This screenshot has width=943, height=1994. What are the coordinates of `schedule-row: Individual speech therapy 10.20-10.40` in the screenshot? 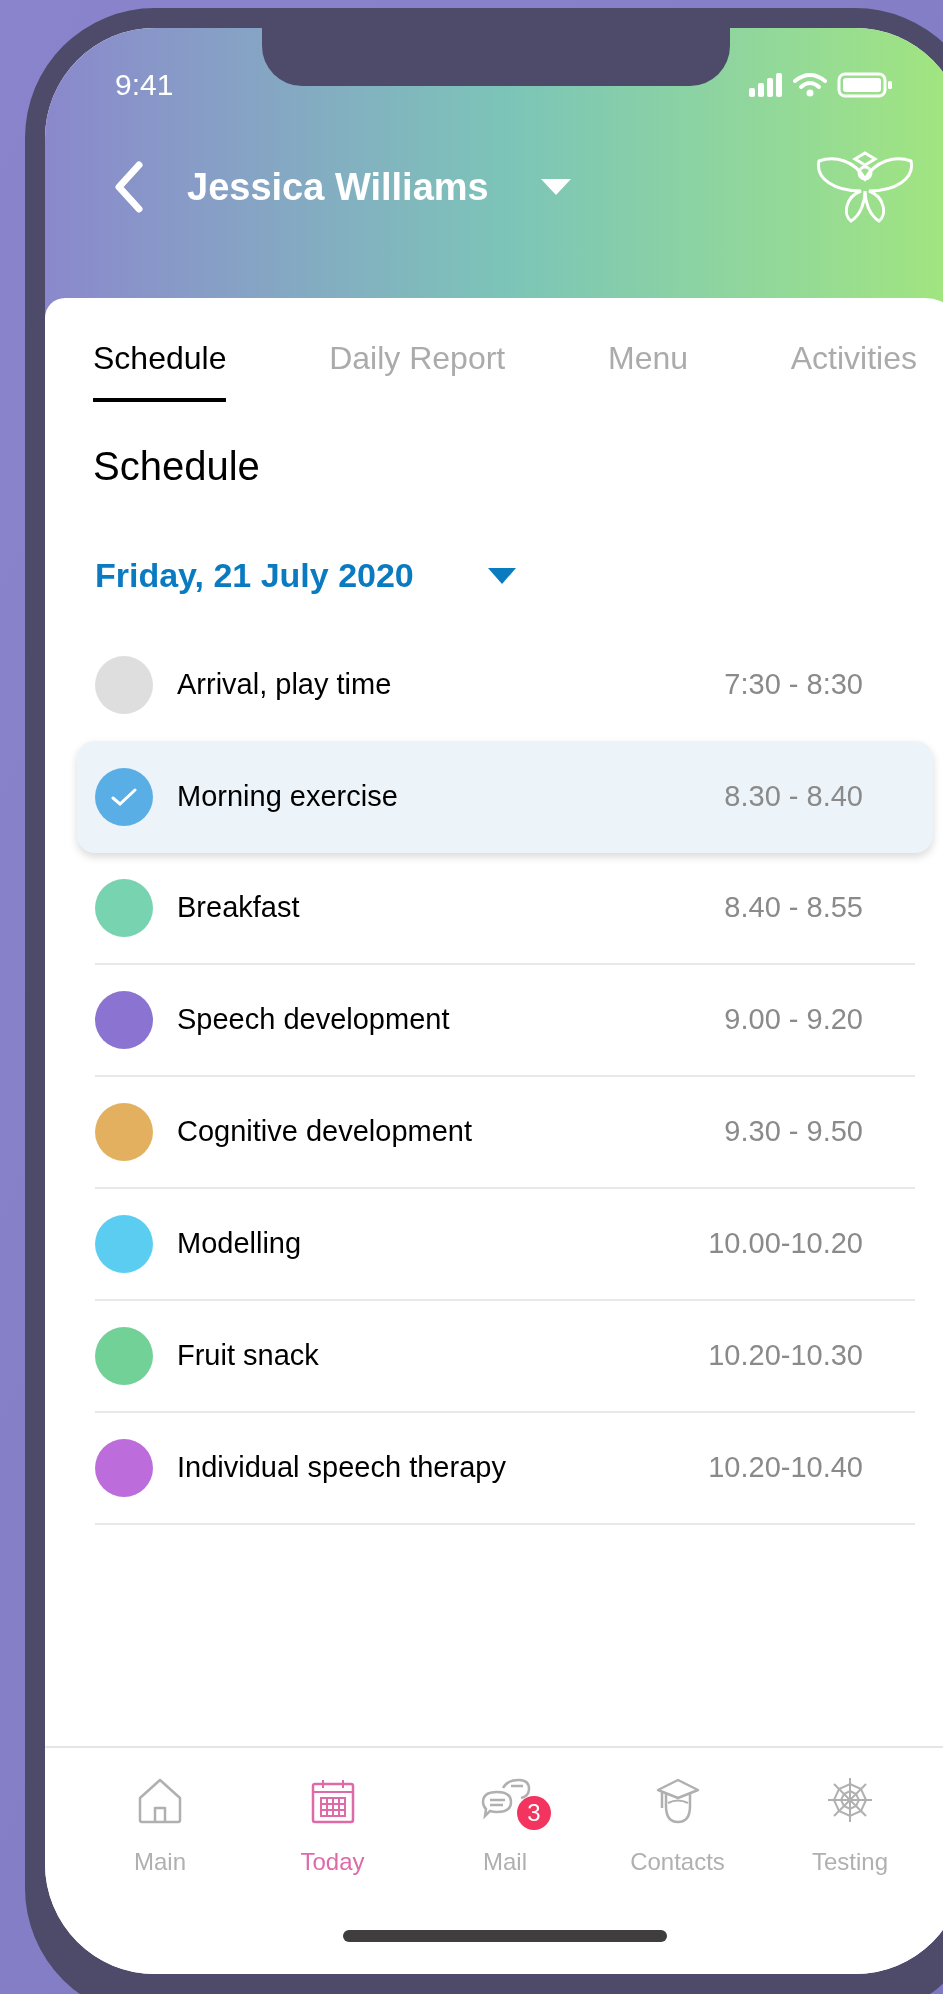 It's located at (505, 1469).